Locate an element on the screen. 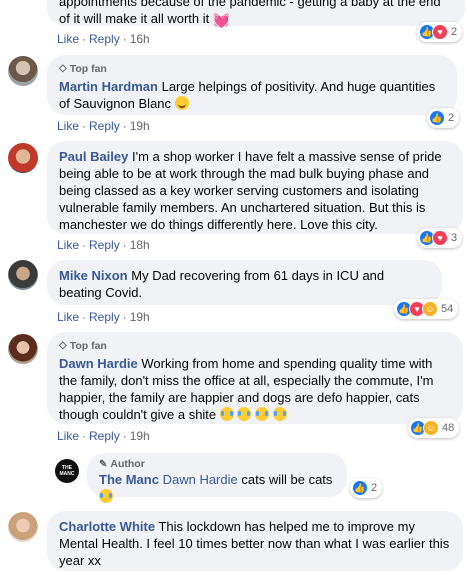 The height and width of the screenshot is (571, 467). reaction-count: 54 is located at coordinates (447, 309).